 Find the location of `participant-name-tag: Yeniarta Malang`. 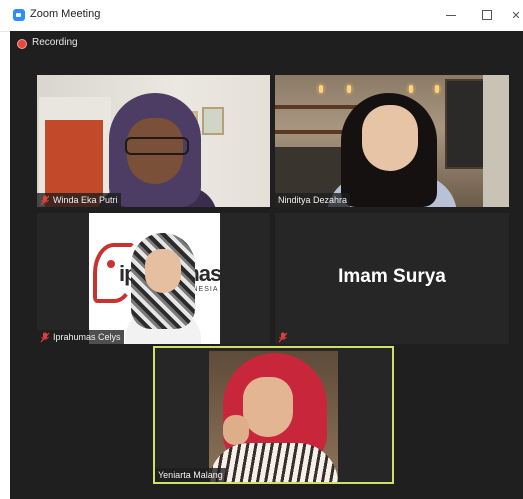

participant-name-tag: Yeniarta Malang is located at coordinates (190, 475).